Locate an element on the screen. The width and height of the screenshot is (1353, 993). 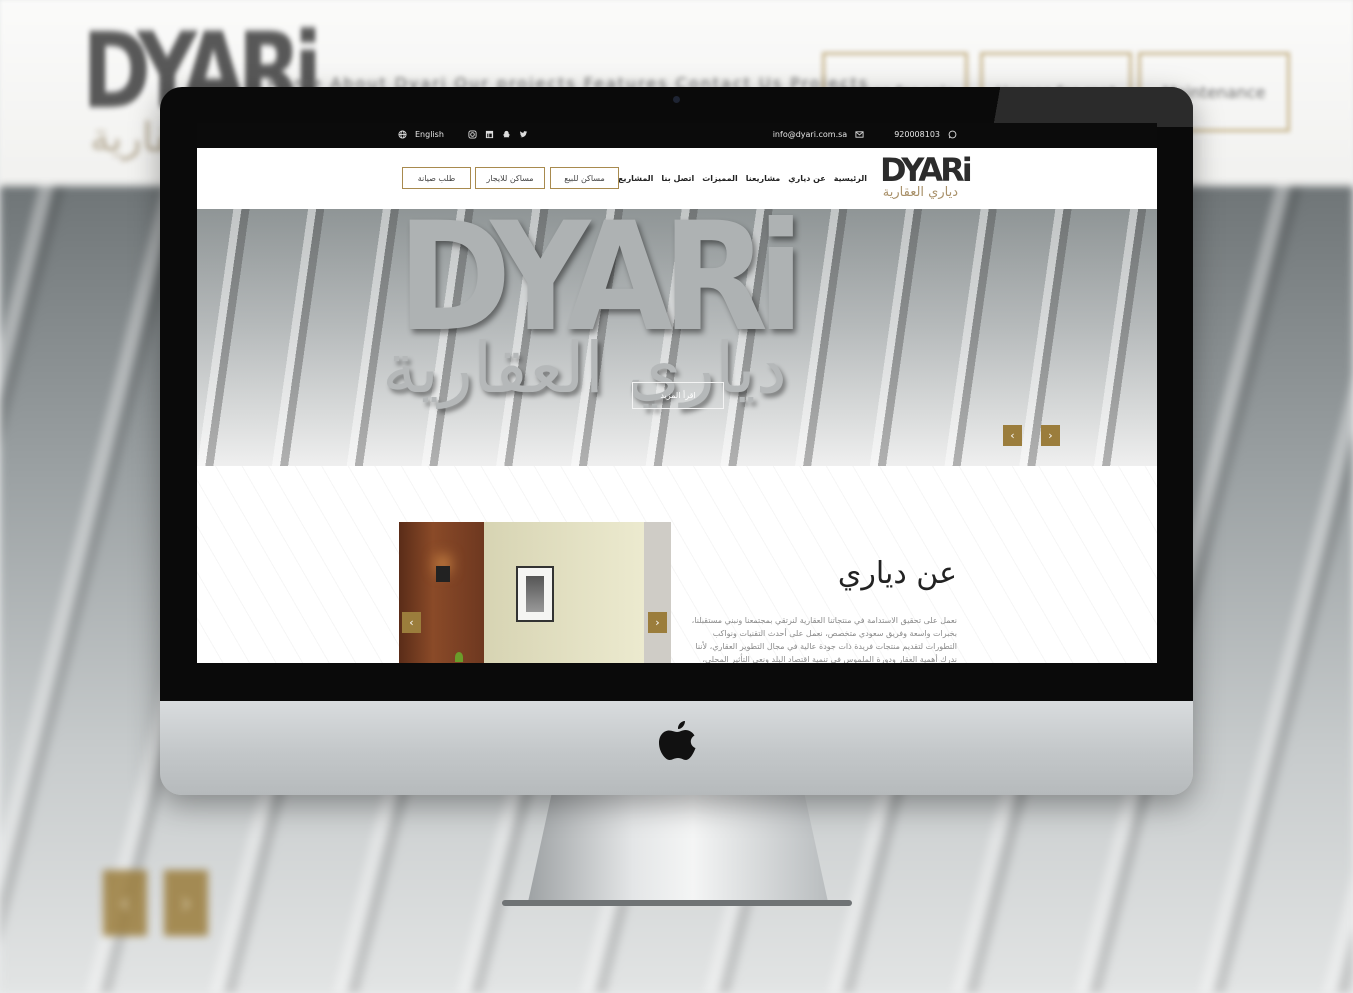
logo-arabic: دياري العقارية is located at coordinates (920, 192).